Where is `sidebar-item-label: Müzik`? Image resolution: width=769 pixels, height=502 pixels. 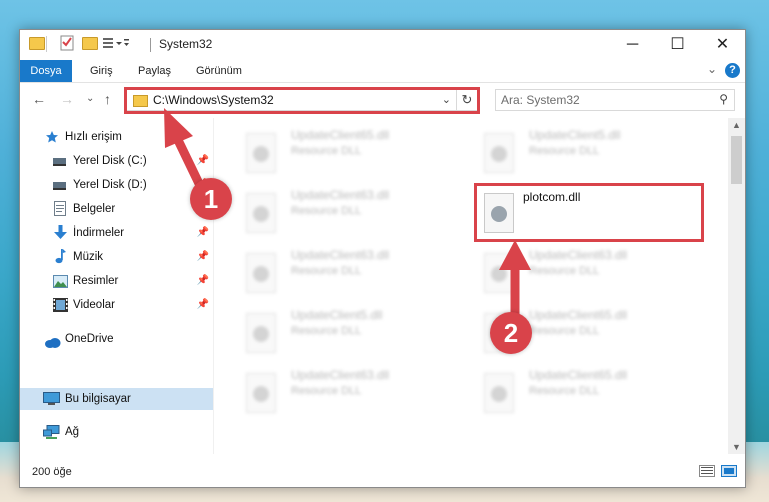 sidebar-item-label: Müzik is located at coordinates (88, 257).